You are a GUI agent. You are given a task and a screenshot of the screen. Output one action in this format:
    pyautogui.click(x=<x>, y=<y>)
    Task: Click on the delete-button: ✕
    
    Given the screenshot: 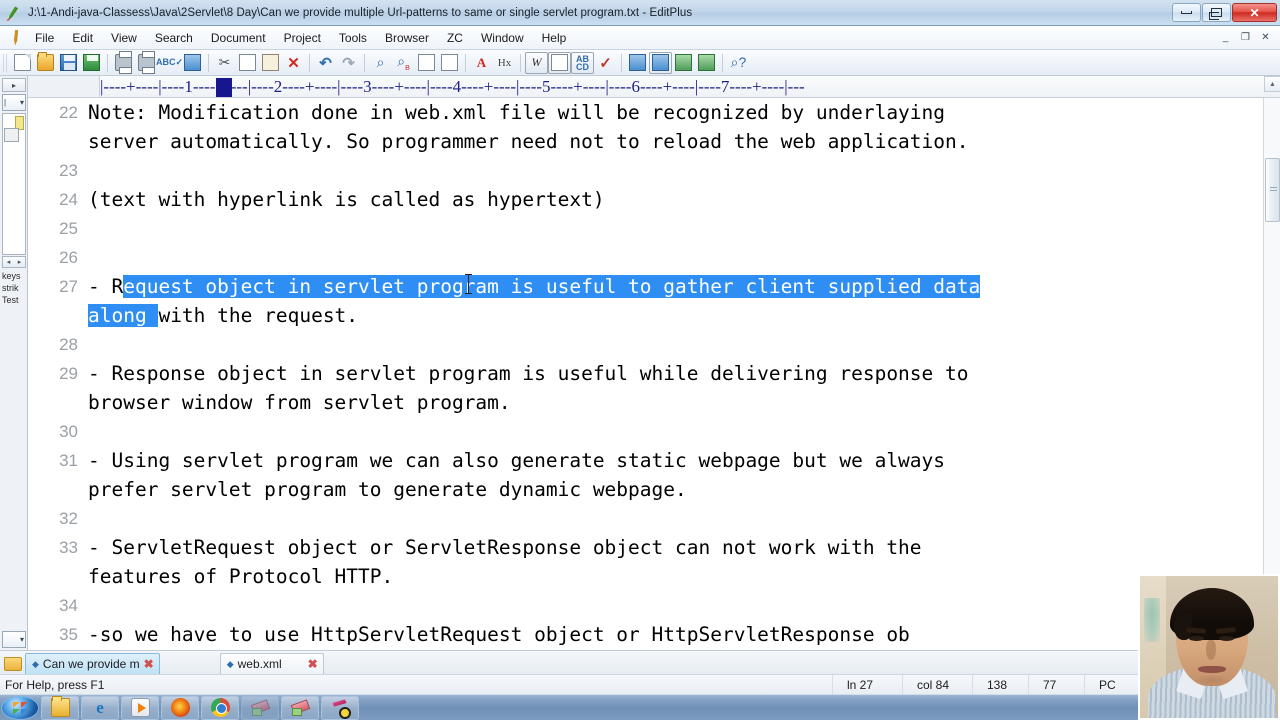 What is the action you would take?
    pyautogui.click(x=293, y=63)
    